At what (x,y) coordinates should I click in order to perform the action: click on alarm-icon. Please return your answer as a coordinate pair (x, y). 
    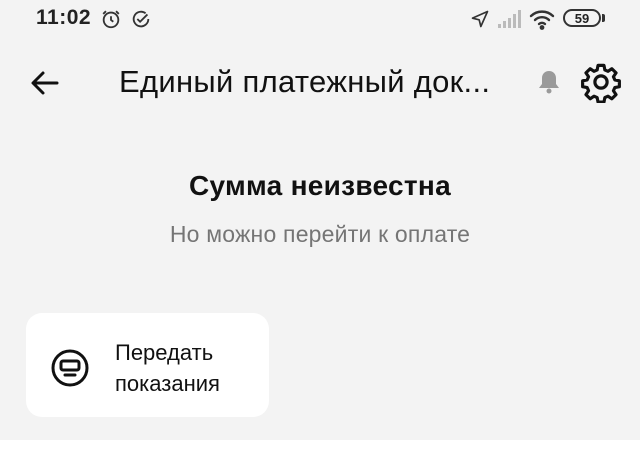
    Looking at the image, I should click on (111, 19).